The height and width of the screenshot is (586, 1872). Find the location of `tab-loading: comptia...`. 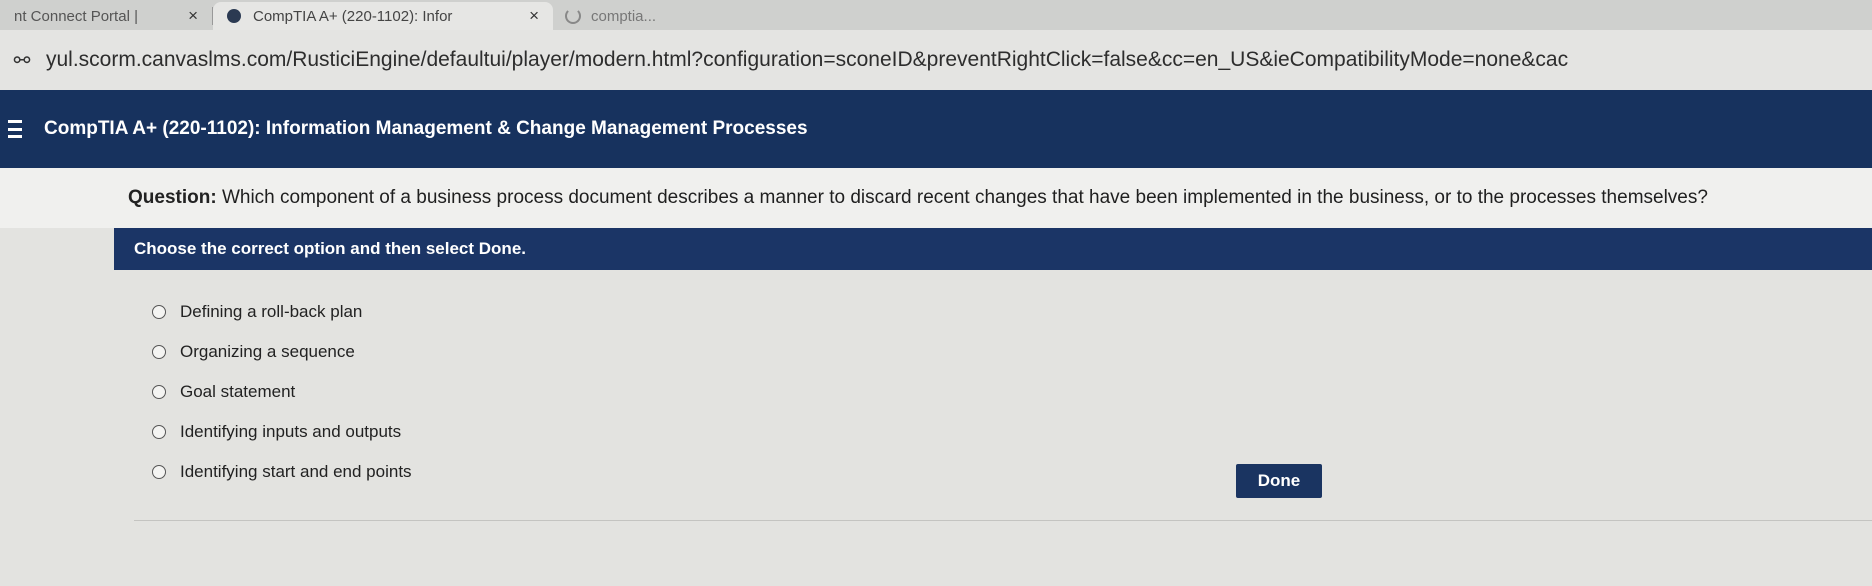

tab-loading: comptia... is located at coordinates (1212, 16).